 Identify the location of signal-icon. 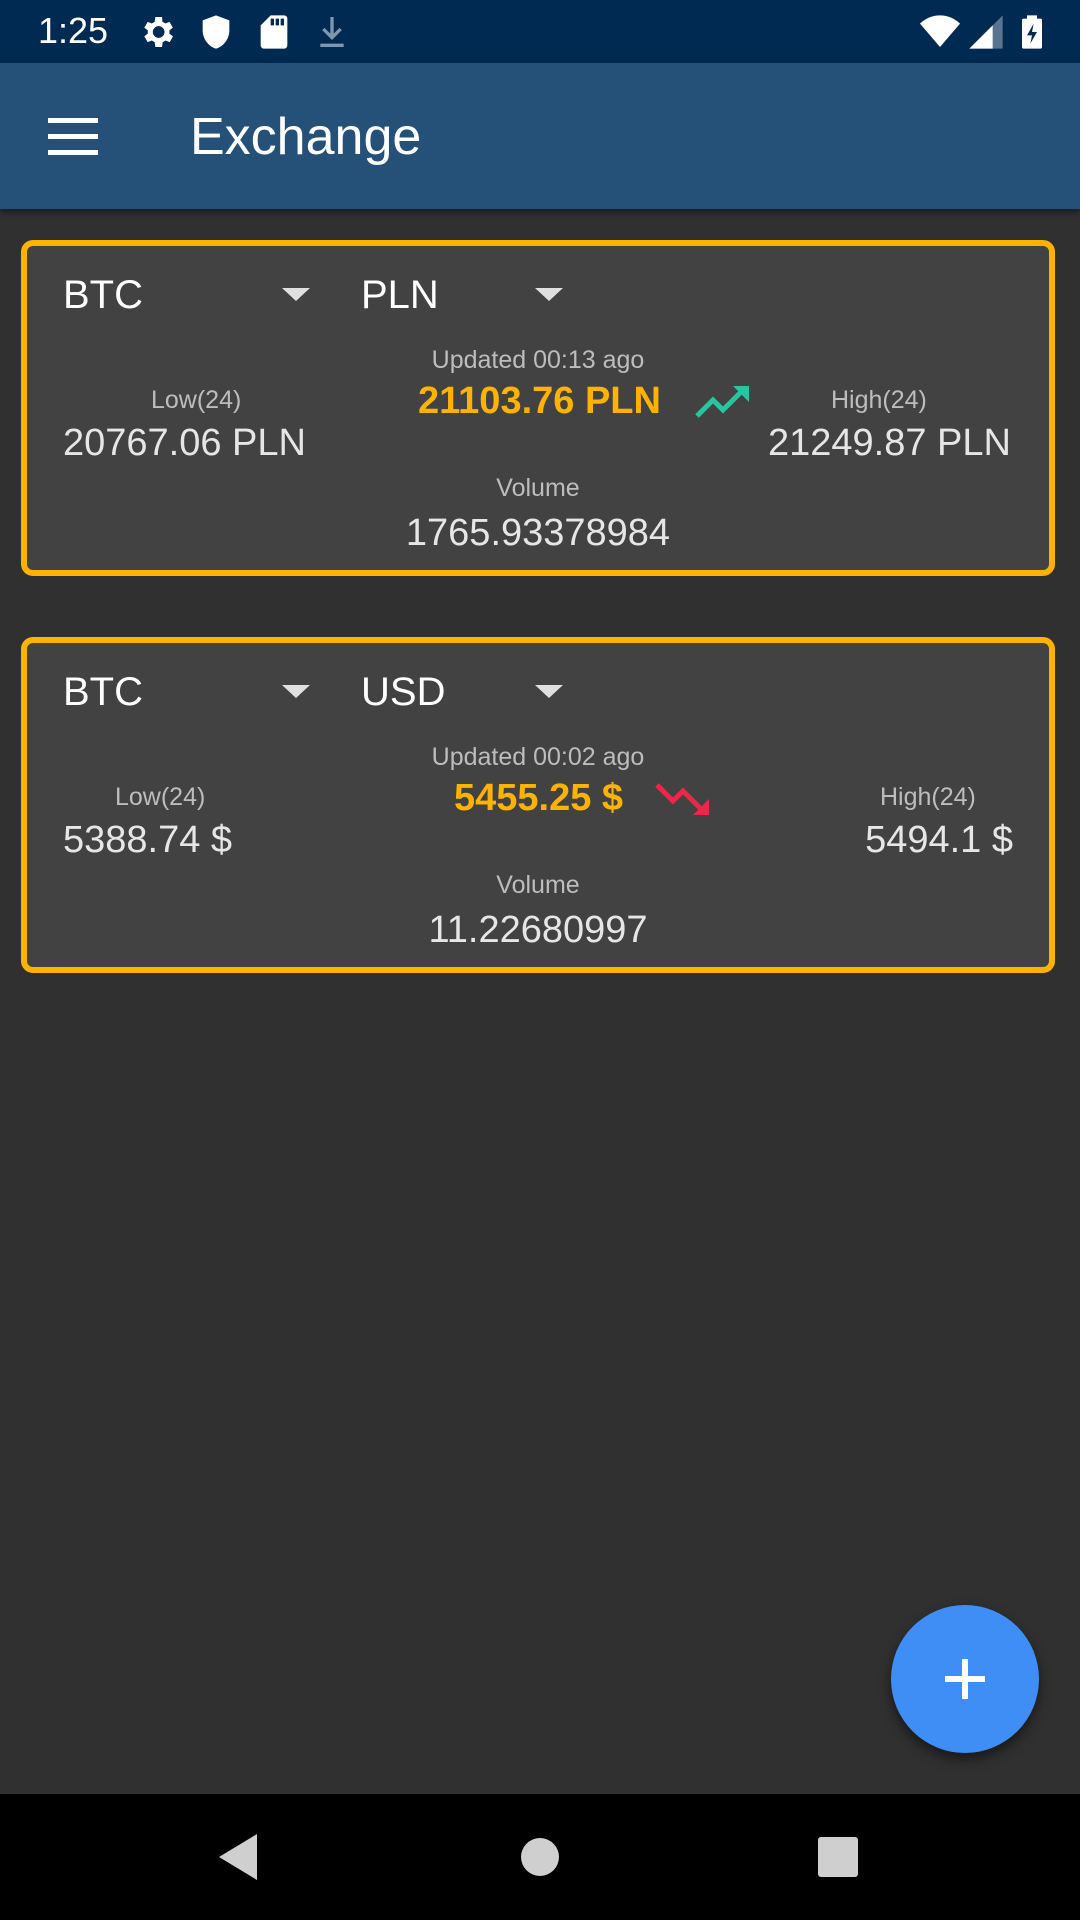
(986, 32).